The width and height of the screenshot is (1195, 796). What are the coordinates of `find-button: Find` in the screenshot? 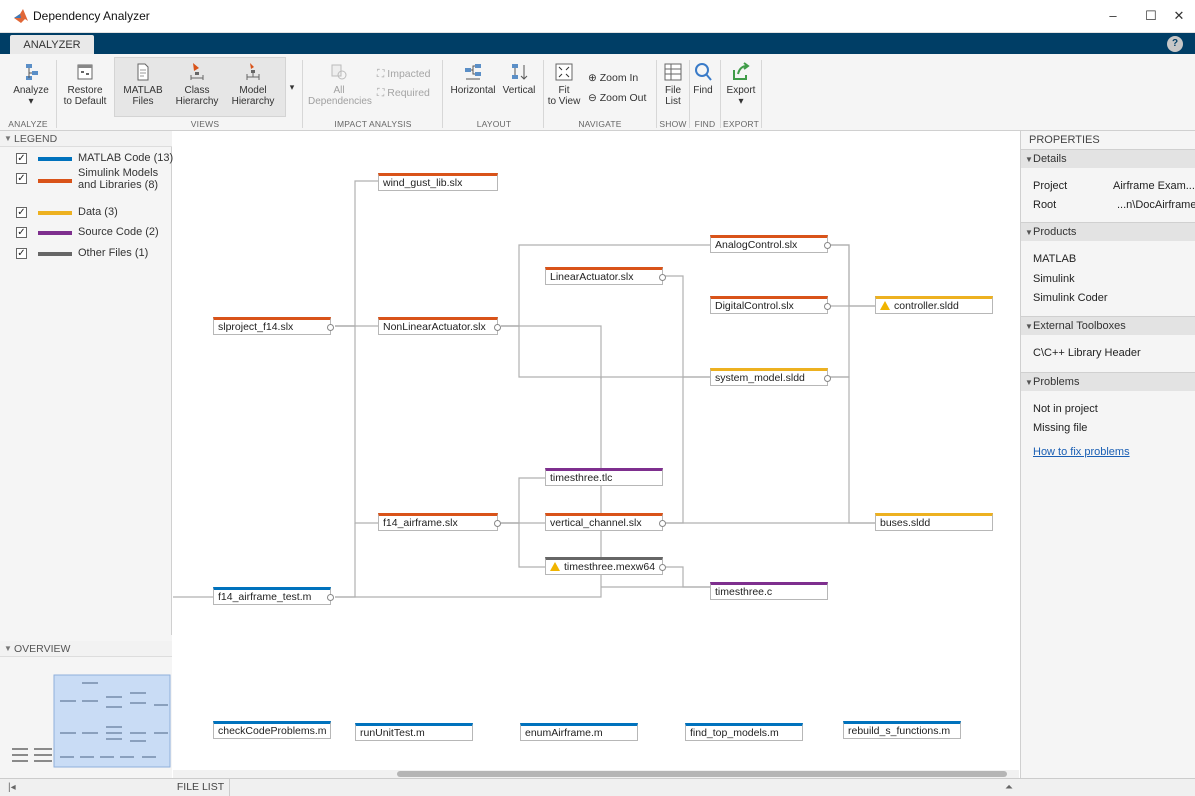 It's located at (703, 79).